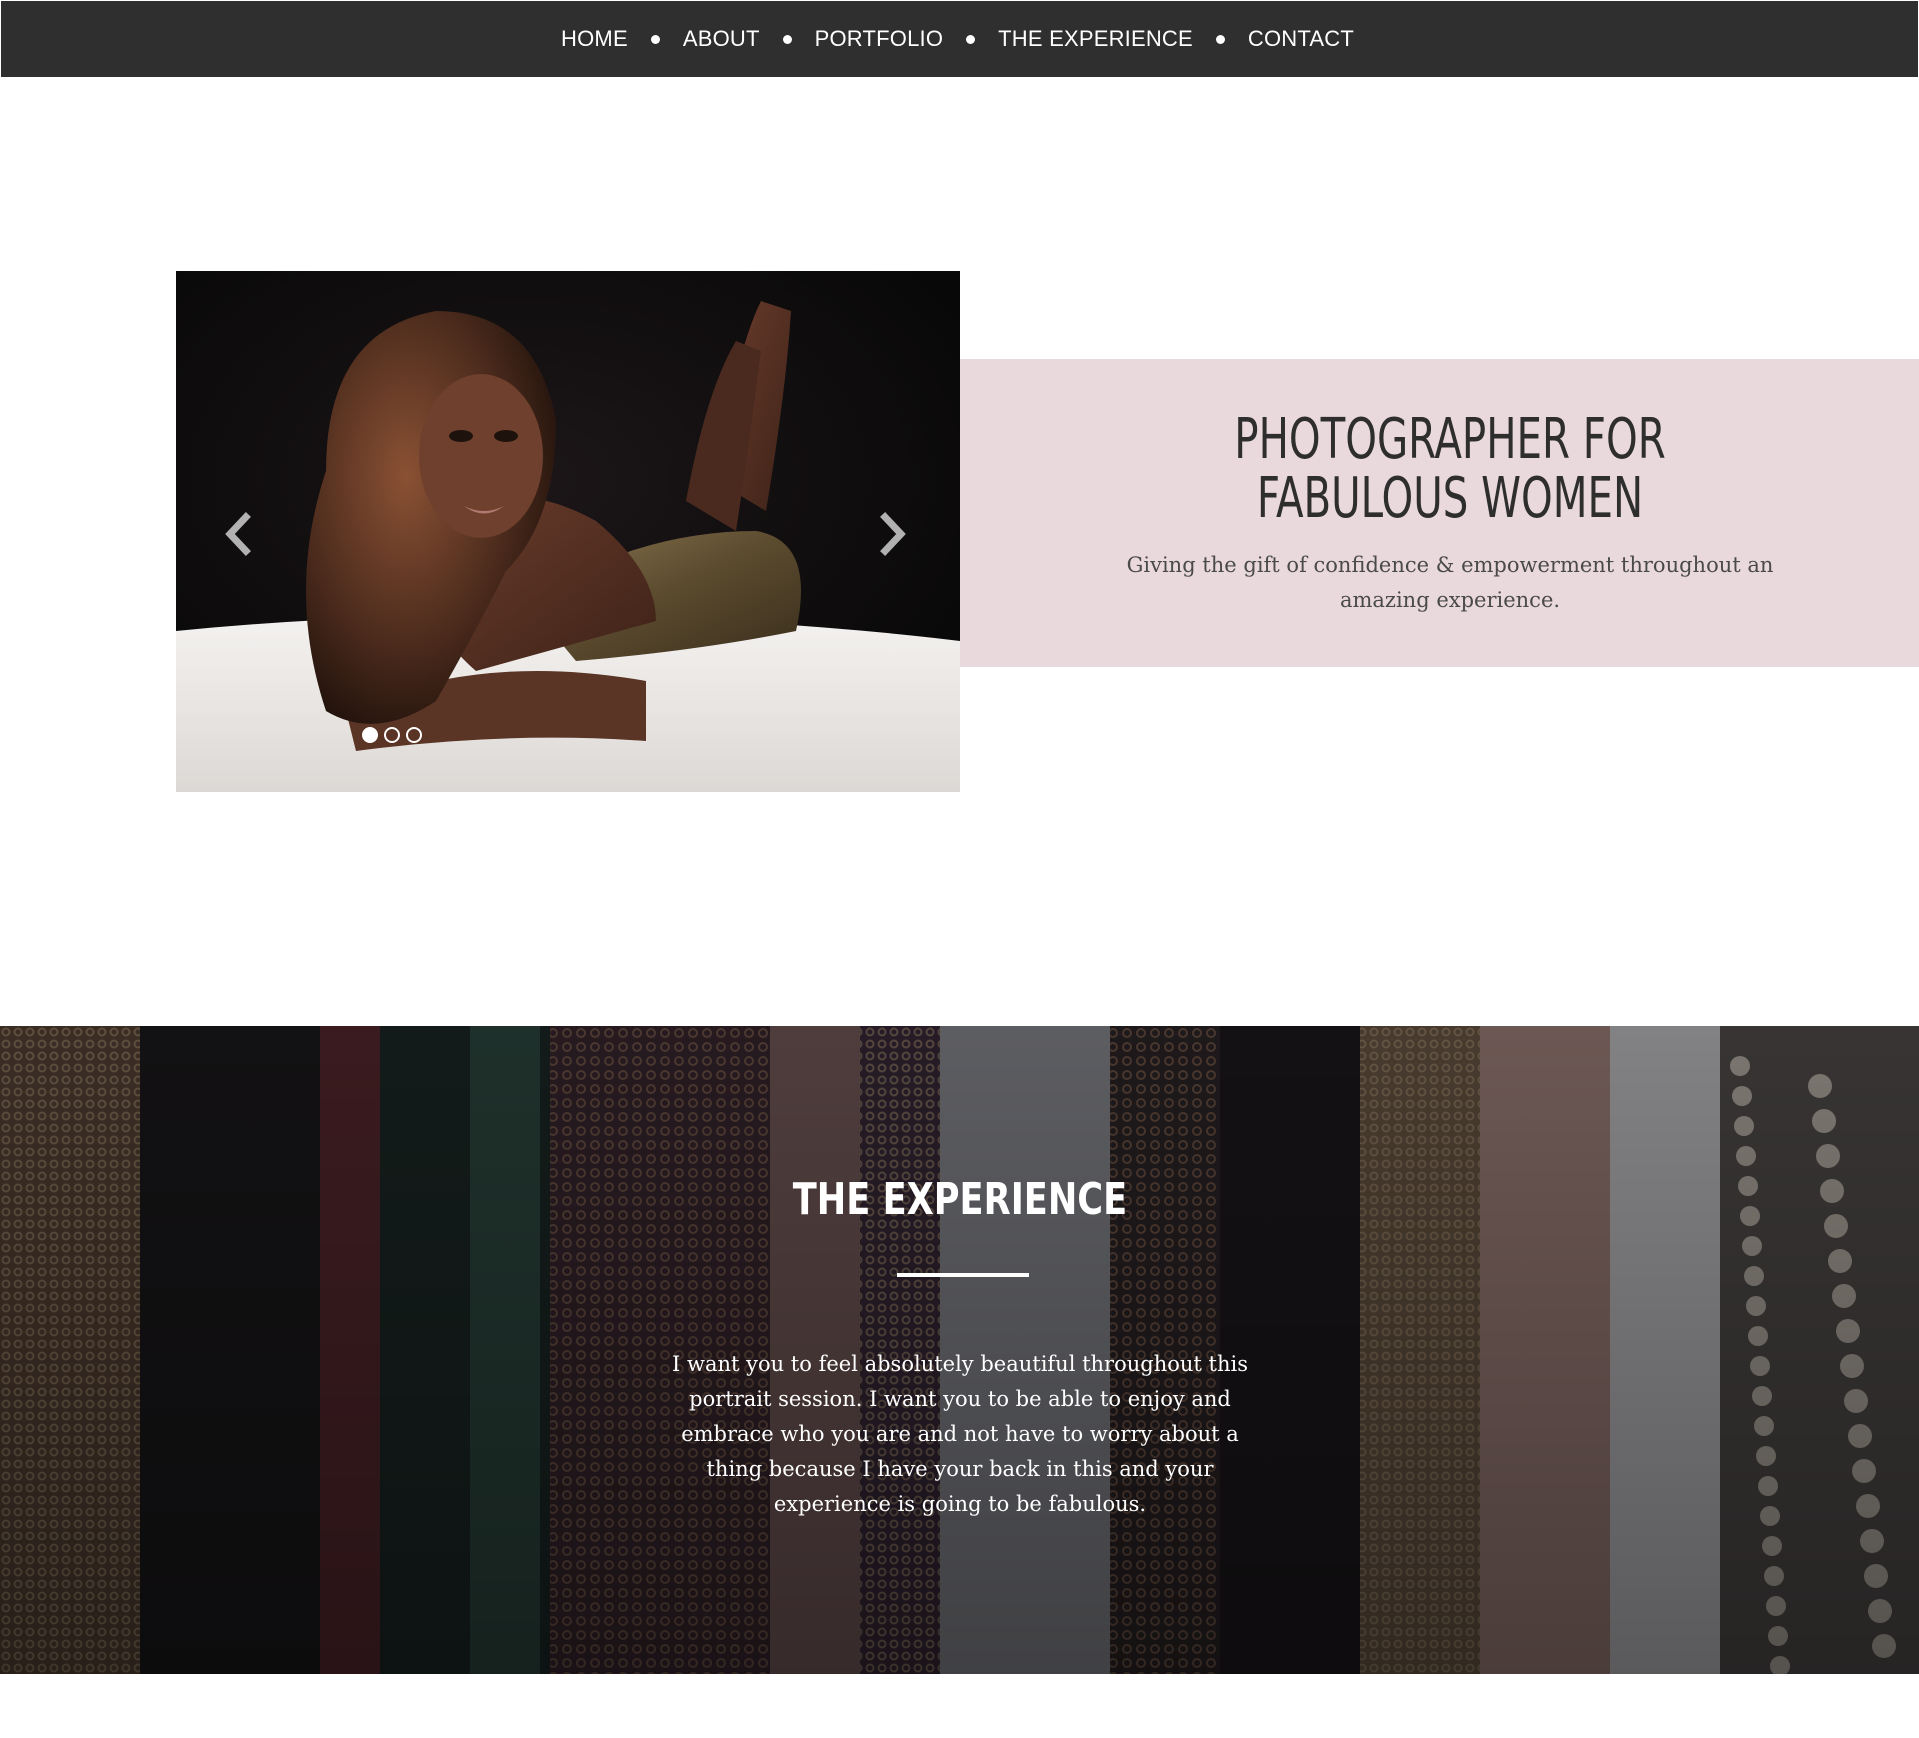  I want to click on nav-item-portfolio: PORTFOLIO, so click(879, 39).